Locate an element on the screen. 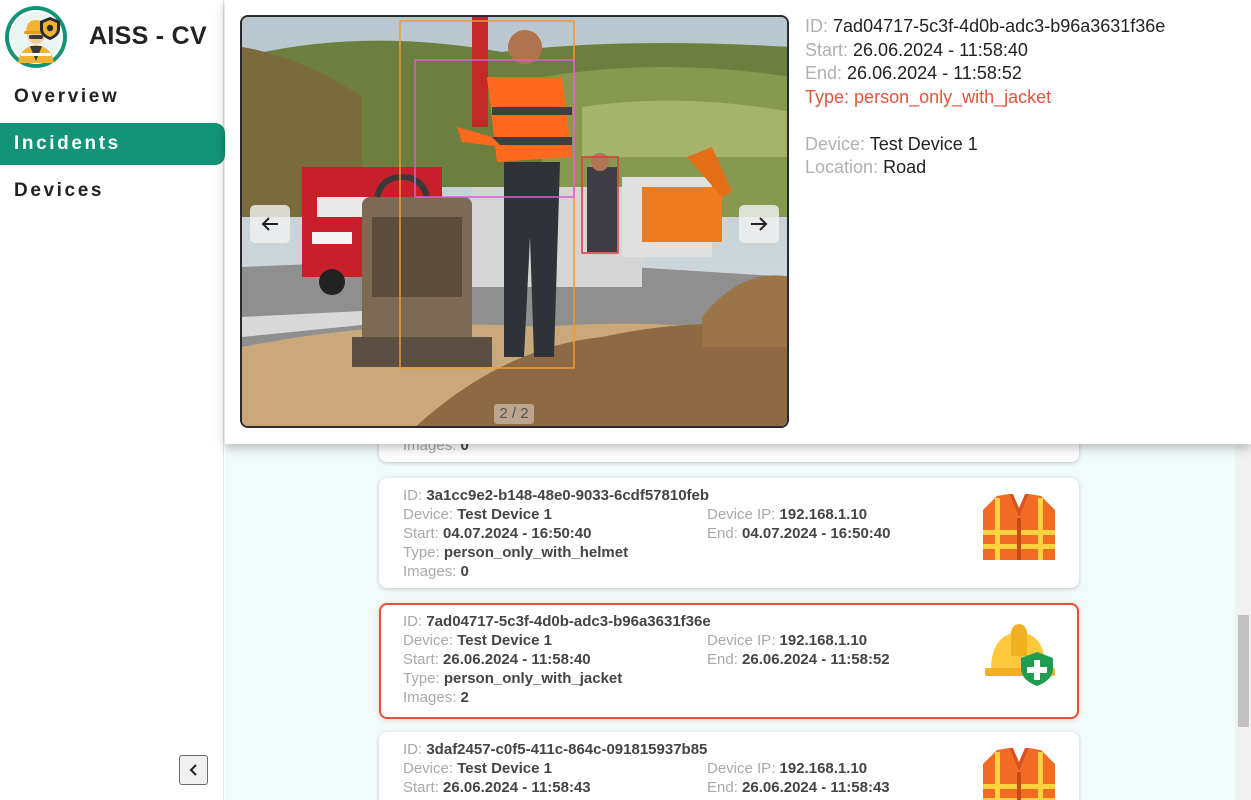  start-value: 04.07.2024 - 16:50:40 is located at coordinates (517, 533).